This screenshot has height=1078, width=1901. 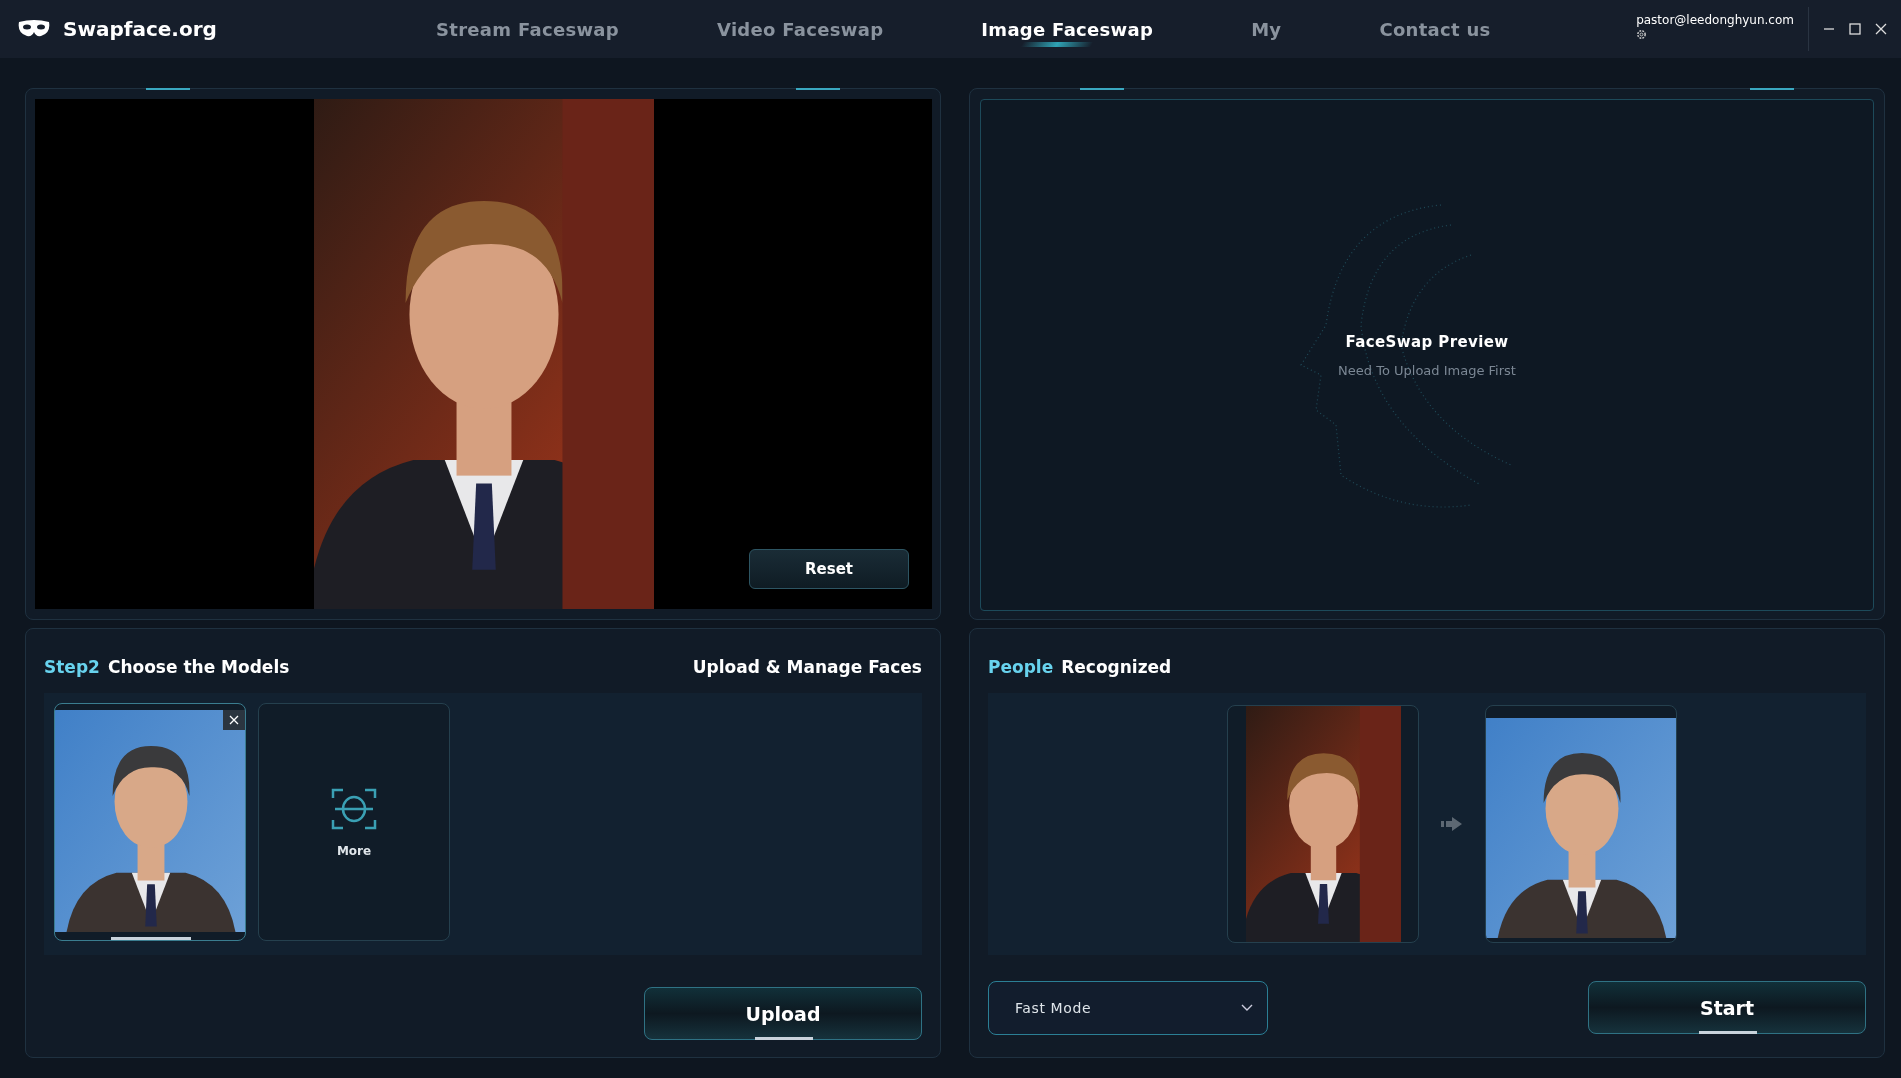 I want to click on maximize-icon, so click(x=1855, y=29).